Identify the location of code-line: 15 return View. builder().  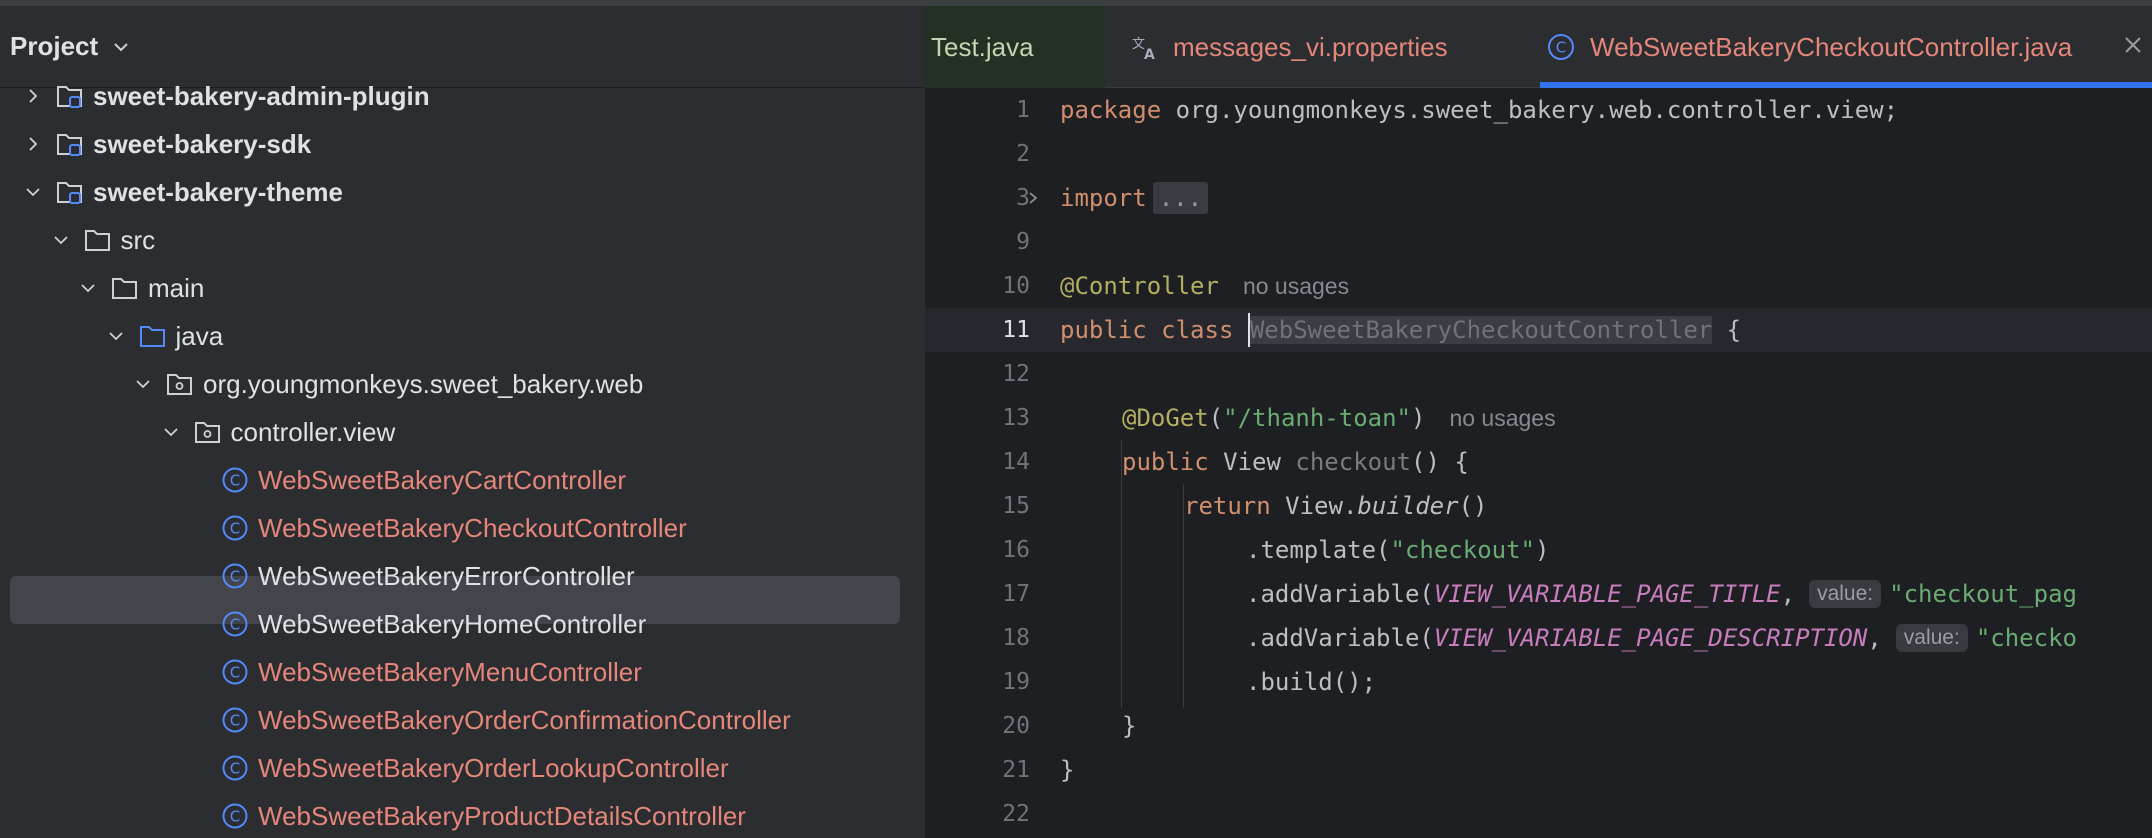
(1538, 506).